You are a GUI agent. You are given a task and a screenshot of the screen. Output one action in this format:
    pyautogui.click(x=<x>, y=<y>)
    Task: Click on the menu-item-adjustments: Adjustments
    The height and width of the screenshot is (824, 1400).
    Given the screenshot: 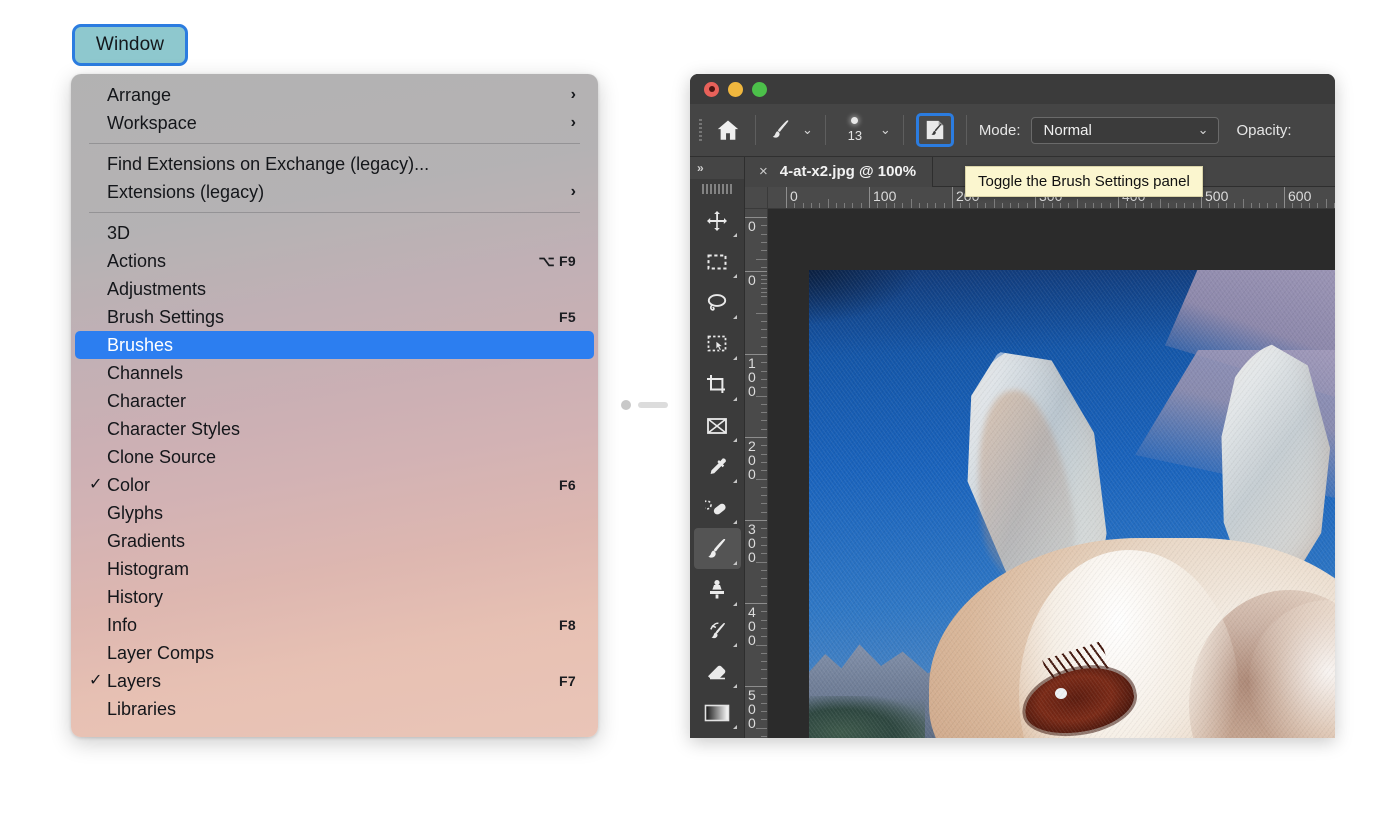 What is the action you would take?
    pyautogui.click(x=334, y=289)
    